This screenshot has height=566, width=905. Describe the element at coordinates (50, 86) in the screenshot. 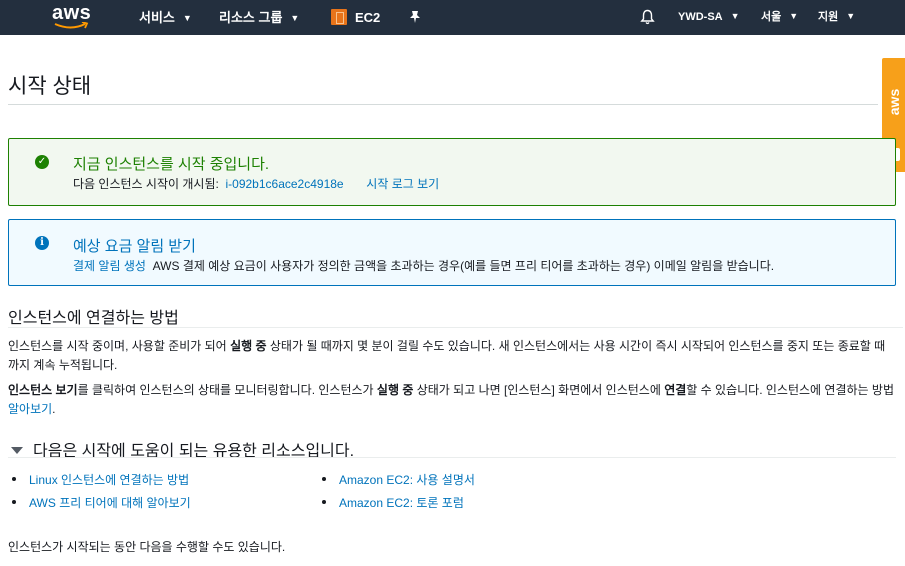

I see `page-title: 시작 상태` at that location.